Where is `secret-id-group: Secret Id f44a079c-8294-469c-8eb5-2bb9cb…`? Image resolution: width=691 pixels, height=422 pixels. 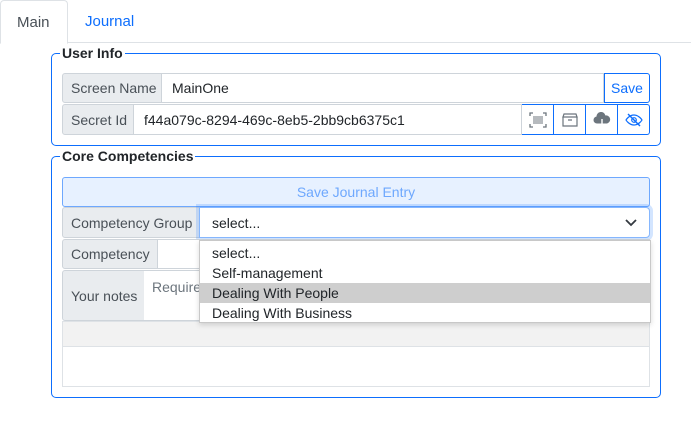
secret-id-group: Secret Id f44a079c-8294-469c-8eb5-2bb9cb… is located at coordinates (356, 119).